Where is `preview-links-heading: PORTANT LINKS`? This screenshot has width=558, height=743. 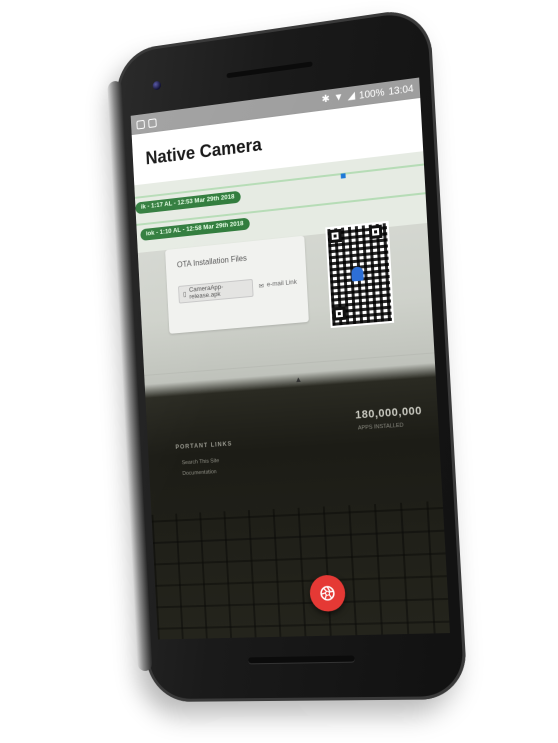
preview-links-heading: PORTANT LINKS is located at coordinates (204, 446).